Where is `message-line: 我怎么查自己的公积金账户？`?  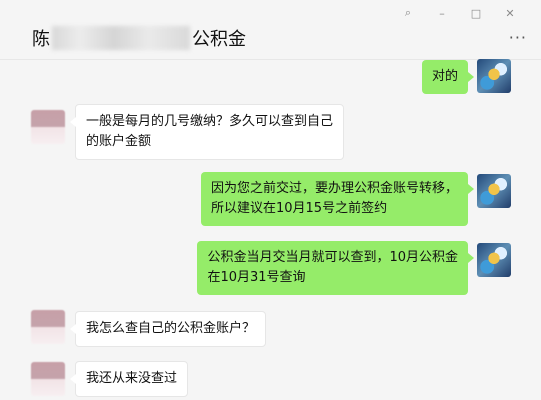
message-line: 我怎么查自己的公积金账户？ is located at coordinates (171, 328).